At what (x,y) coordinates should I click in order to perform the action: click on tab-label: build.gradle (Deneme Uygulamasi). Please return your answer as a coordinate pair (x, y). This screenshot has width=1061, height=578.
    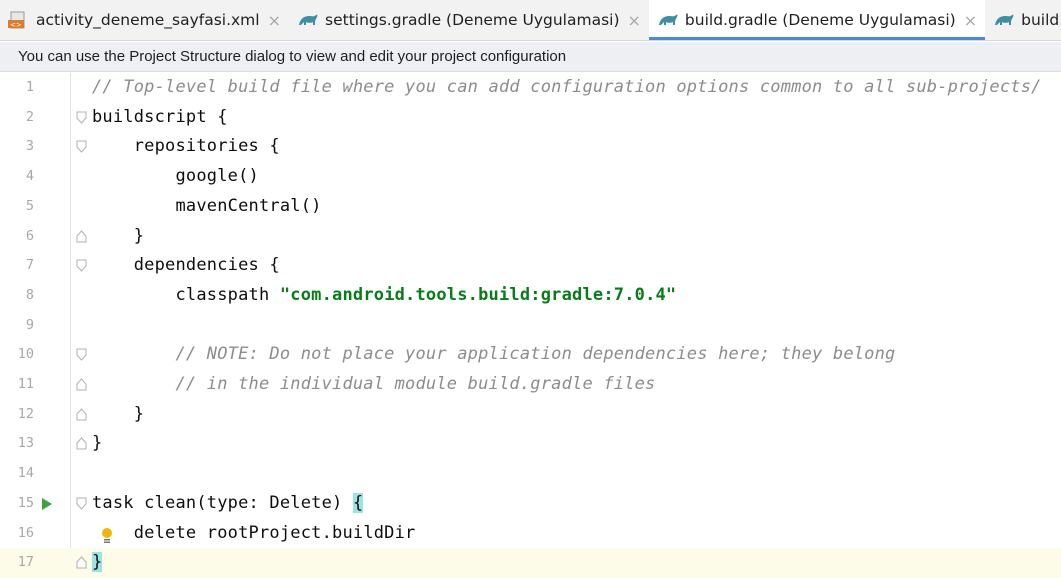
    Looking at the image, I should click on (820, 20).